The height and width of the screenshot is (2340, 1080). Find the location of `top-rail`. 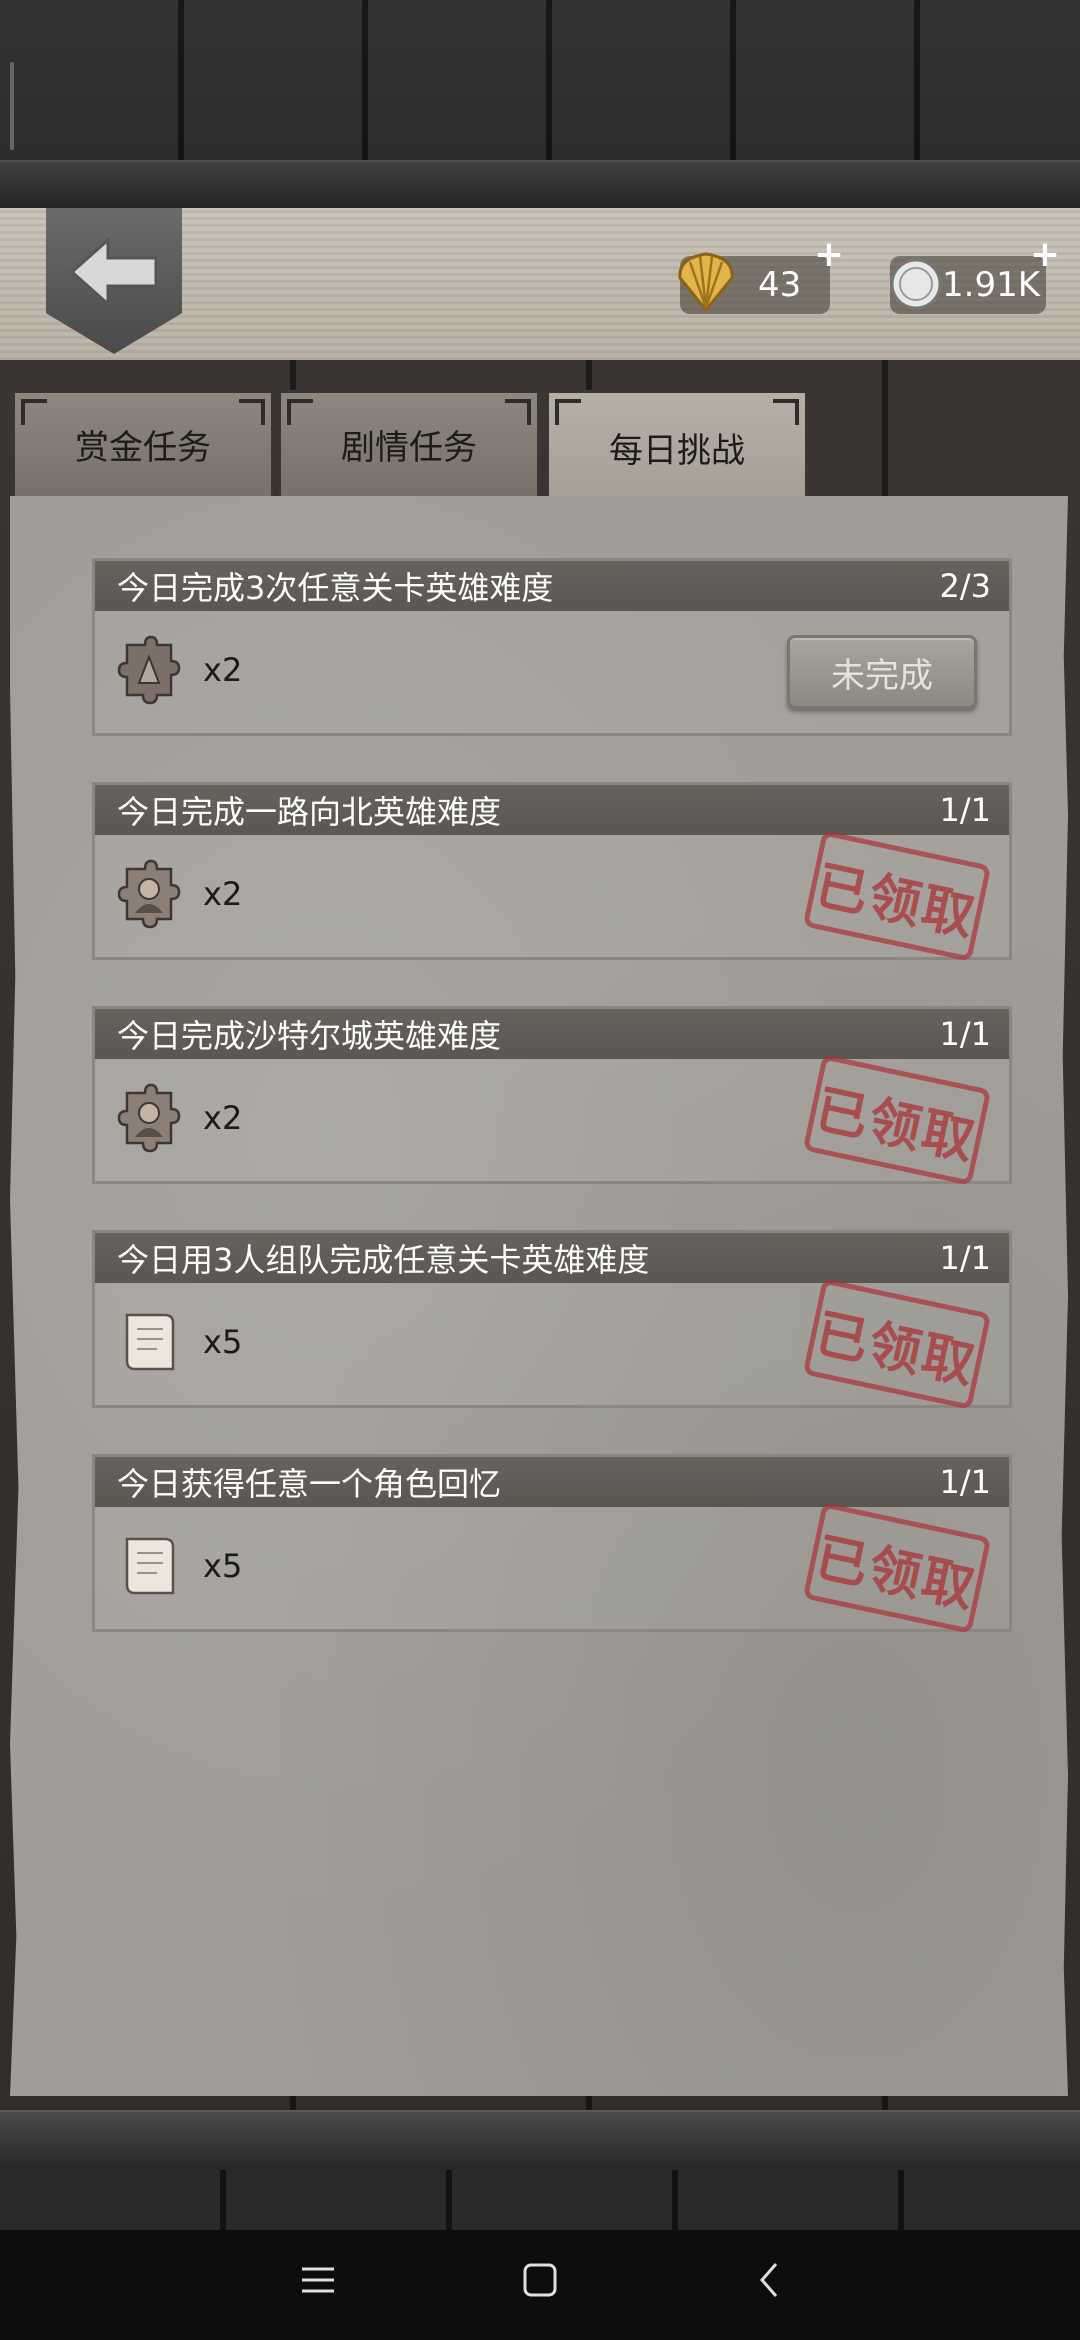

top-rail is located at coordinates (540, 185).